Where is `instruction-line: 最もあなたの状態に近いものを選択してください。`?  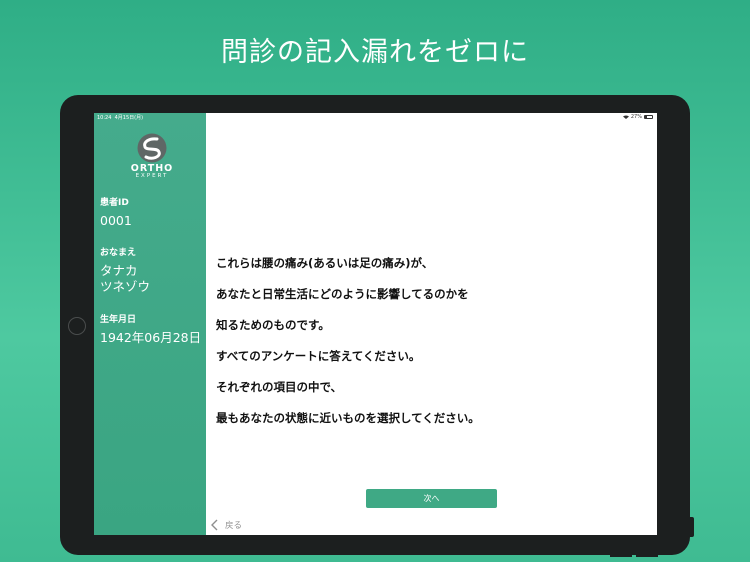
instruction-line: 最もあなたの状態に近いものを選択してください。 is located at coordinates (348, 417).